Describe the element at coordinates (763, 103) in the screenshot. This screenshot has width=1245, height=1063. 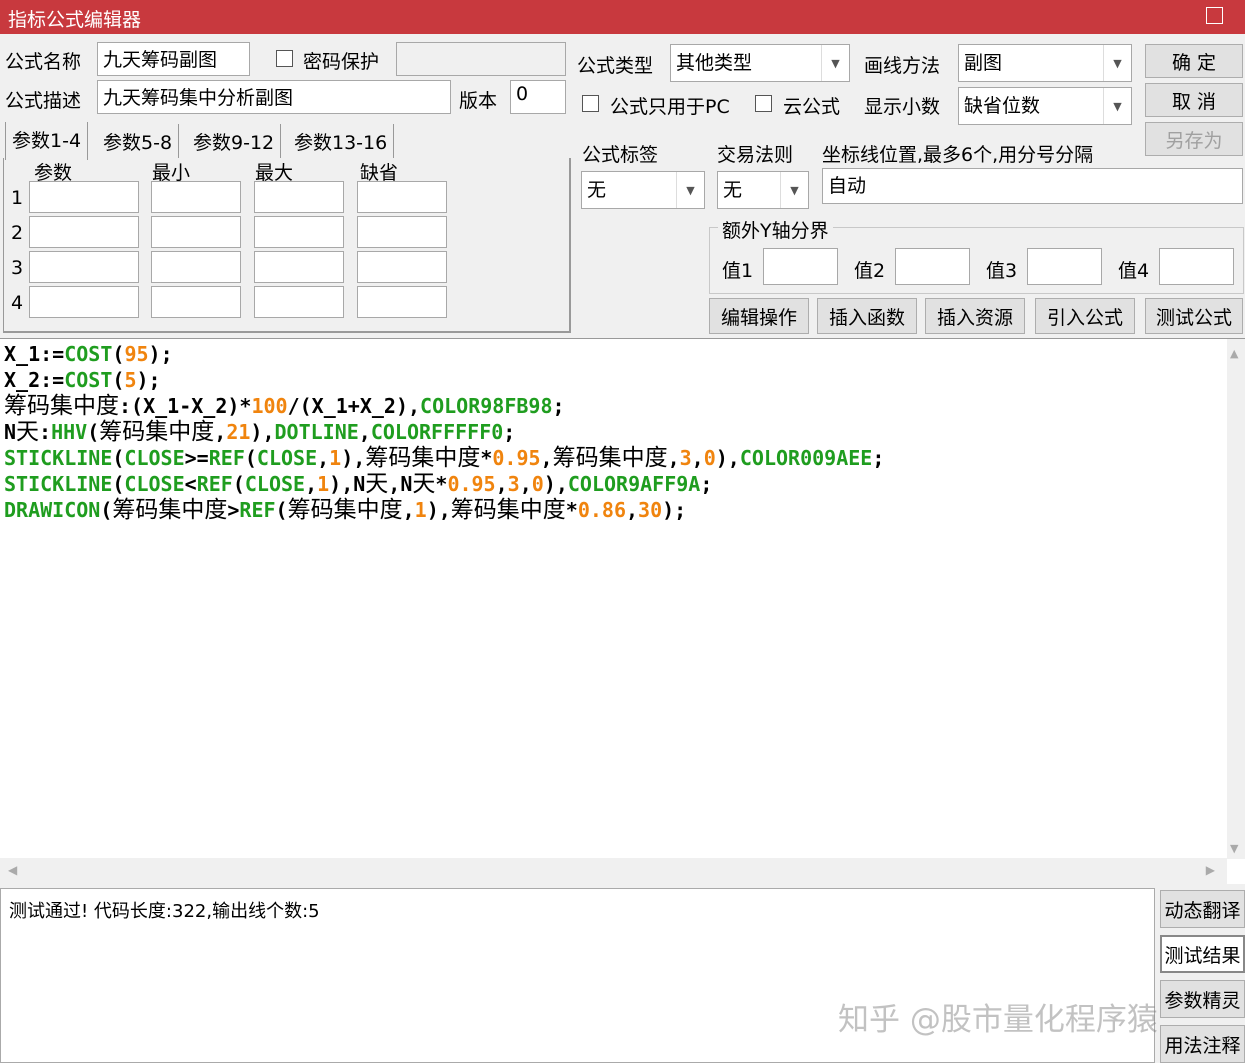
I see `cloud-checkbox` at that location.